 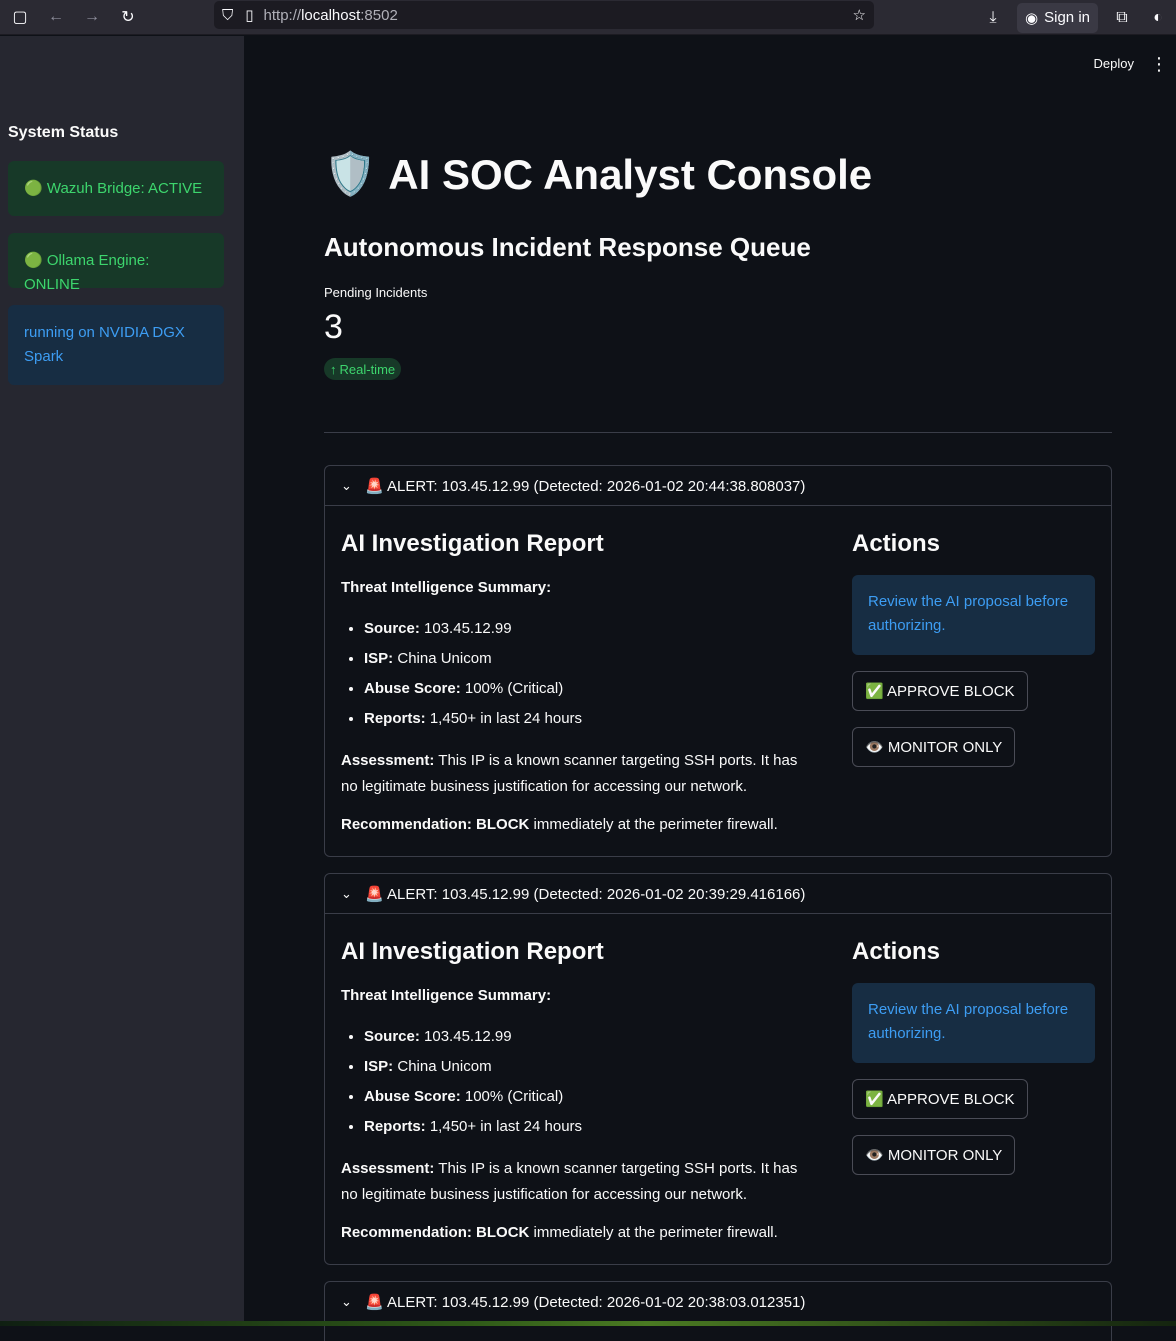 What do you see at coordinates (376, 292) in the screenshot?
I see `metric-label: Pending Incidents` at bounding box center [376, 292].